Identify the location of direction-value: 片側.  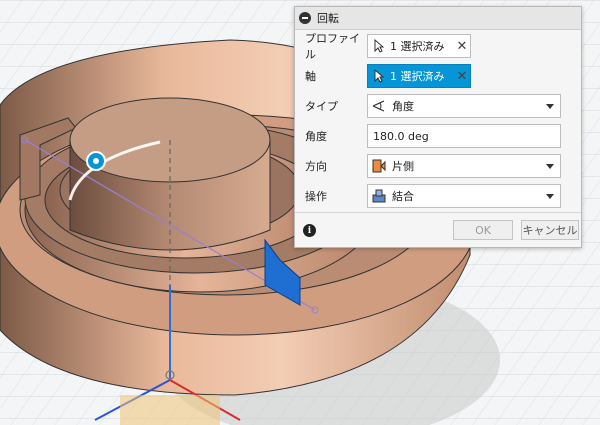
(403, 166).